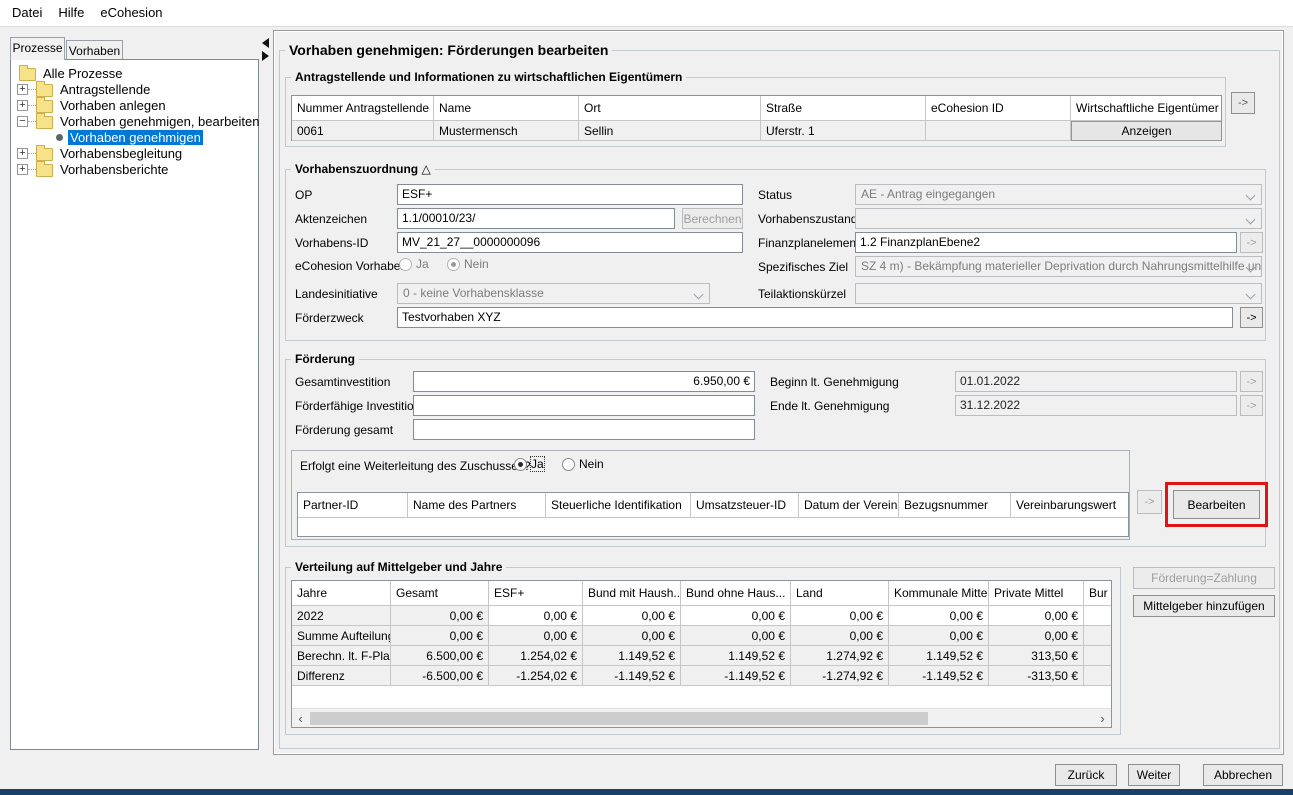  What do you see at coordinates (92, 104) in the screenshot?
I see `tree-item-vorhaben-anlegen: + Vorhaben anlegen` at bounding box center [92, 104].